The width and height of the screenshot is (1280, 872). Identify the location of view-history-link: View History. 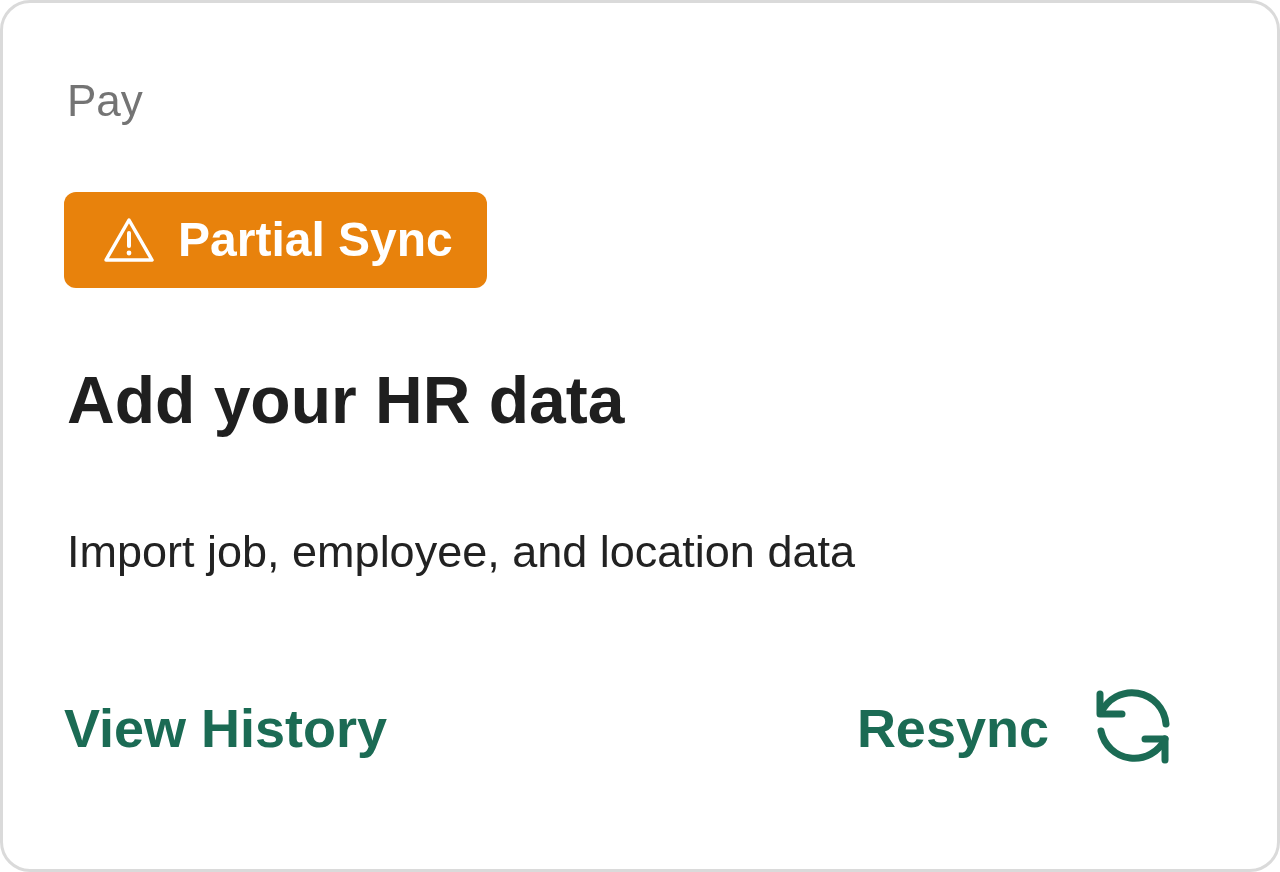
(226, 728).